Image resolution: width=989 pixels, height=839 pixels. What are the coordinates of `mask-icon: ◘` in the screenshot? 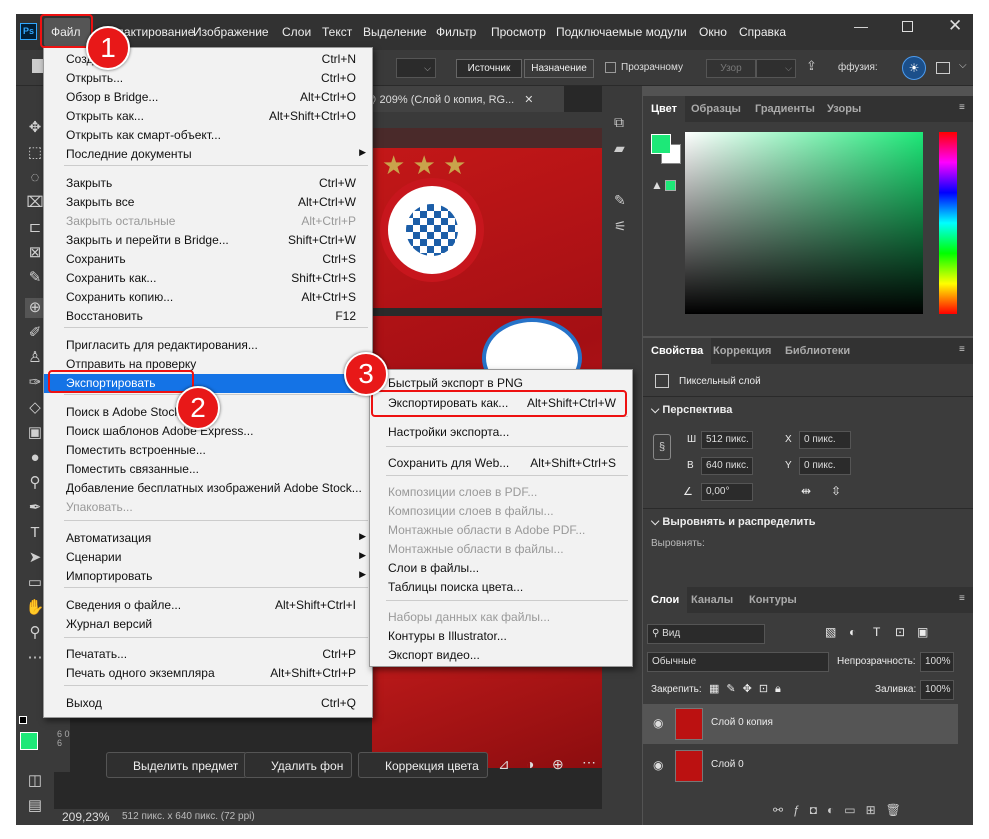 It's located at (818, 810).